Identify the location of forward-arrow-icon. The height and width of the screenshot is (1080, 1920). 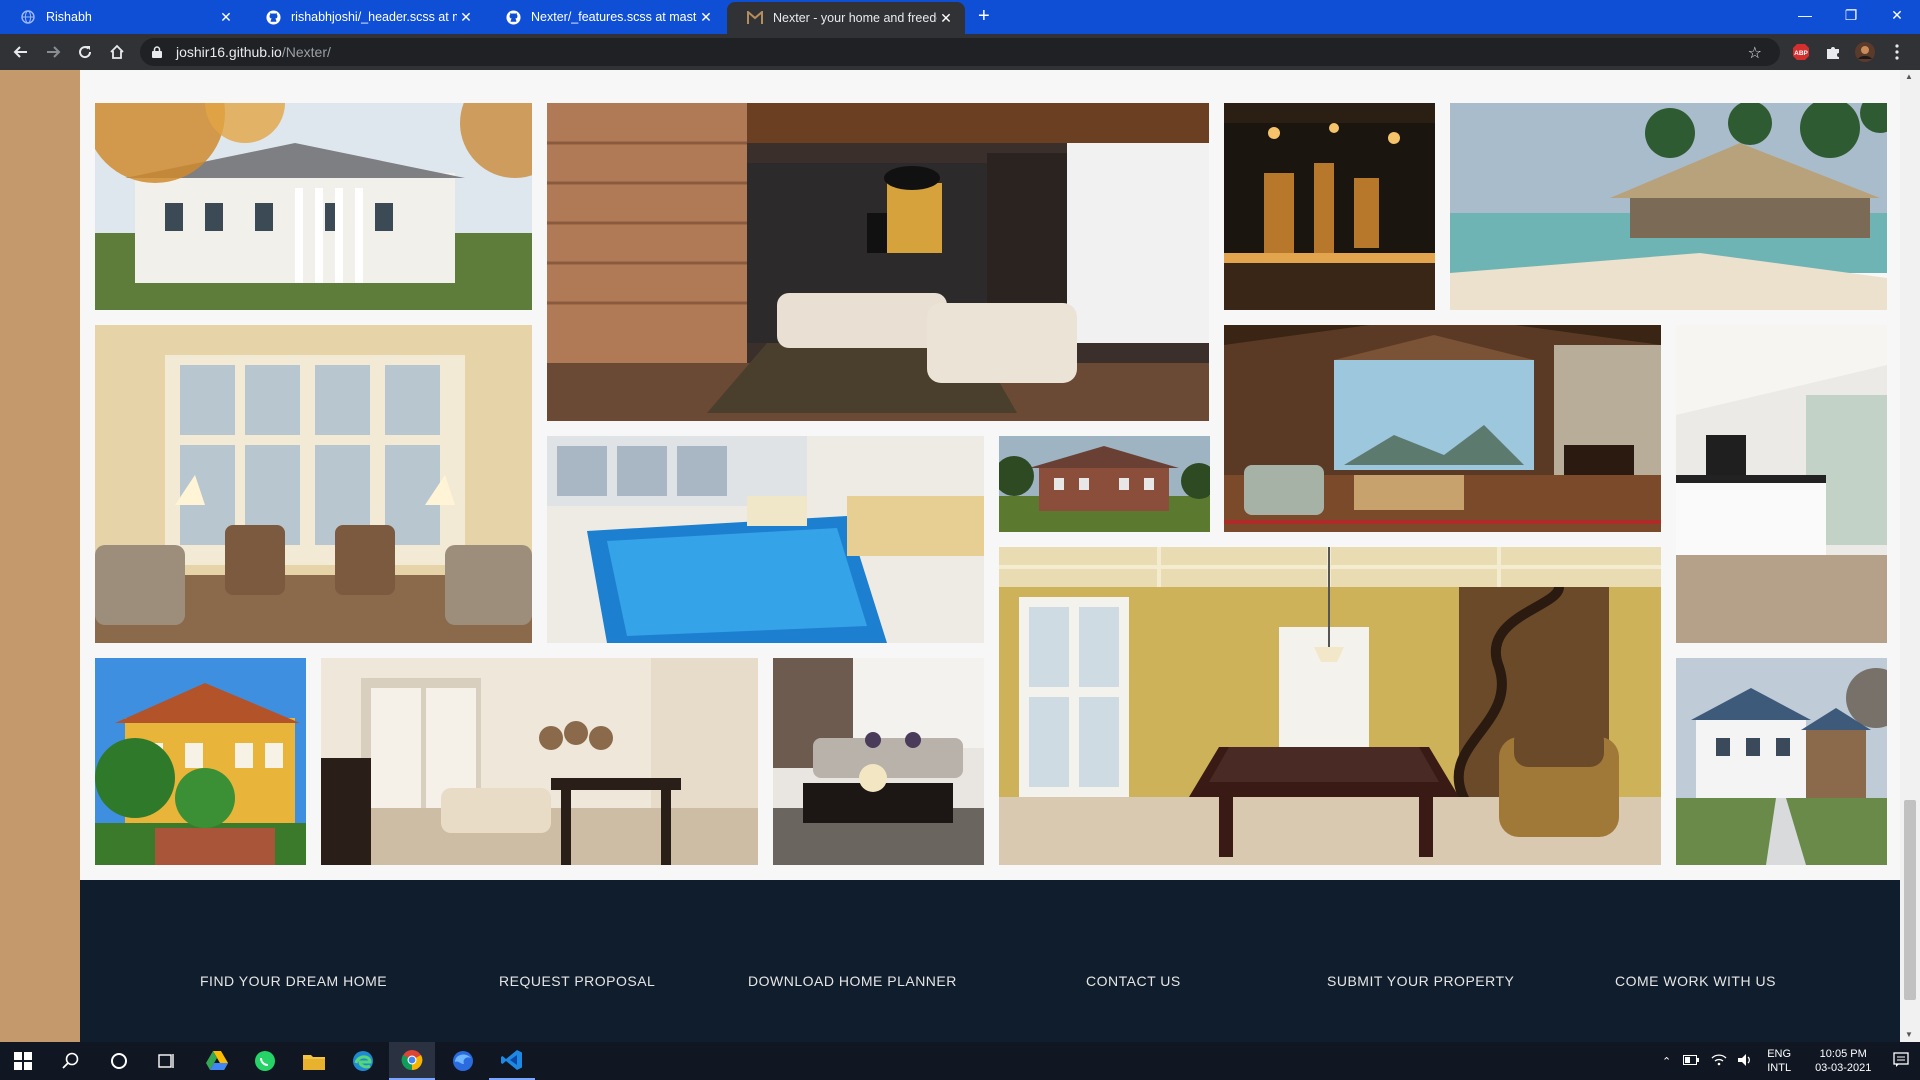
(53, 52).